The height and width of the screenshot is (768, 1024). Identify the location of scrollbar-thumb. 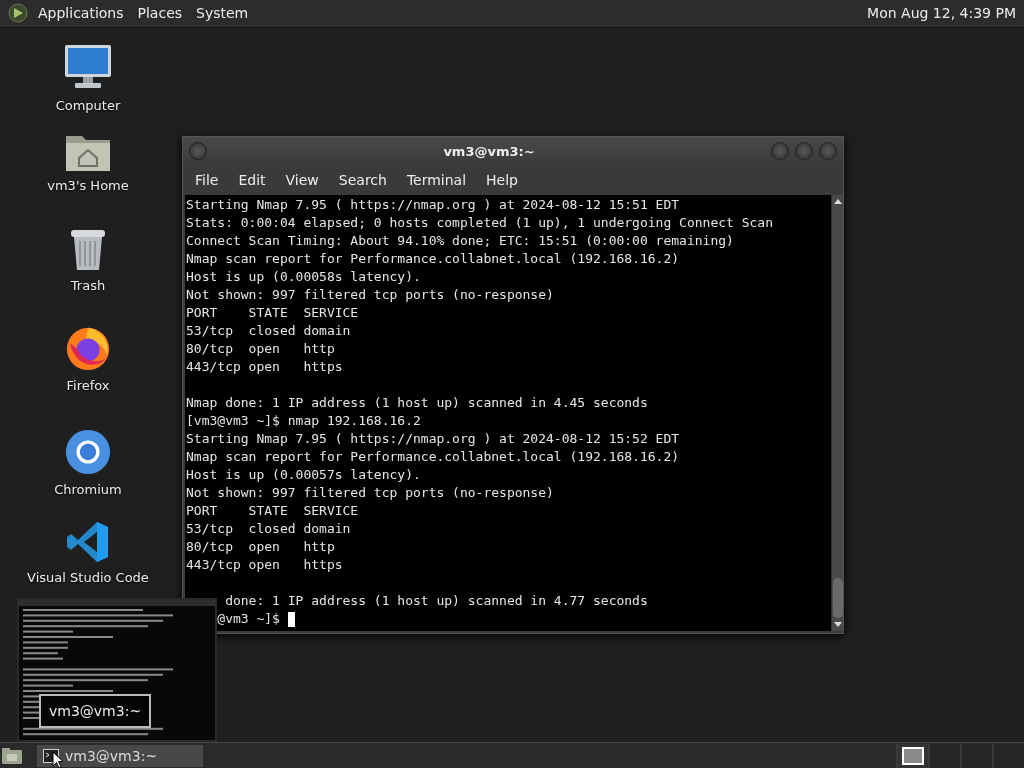
(837, 598).